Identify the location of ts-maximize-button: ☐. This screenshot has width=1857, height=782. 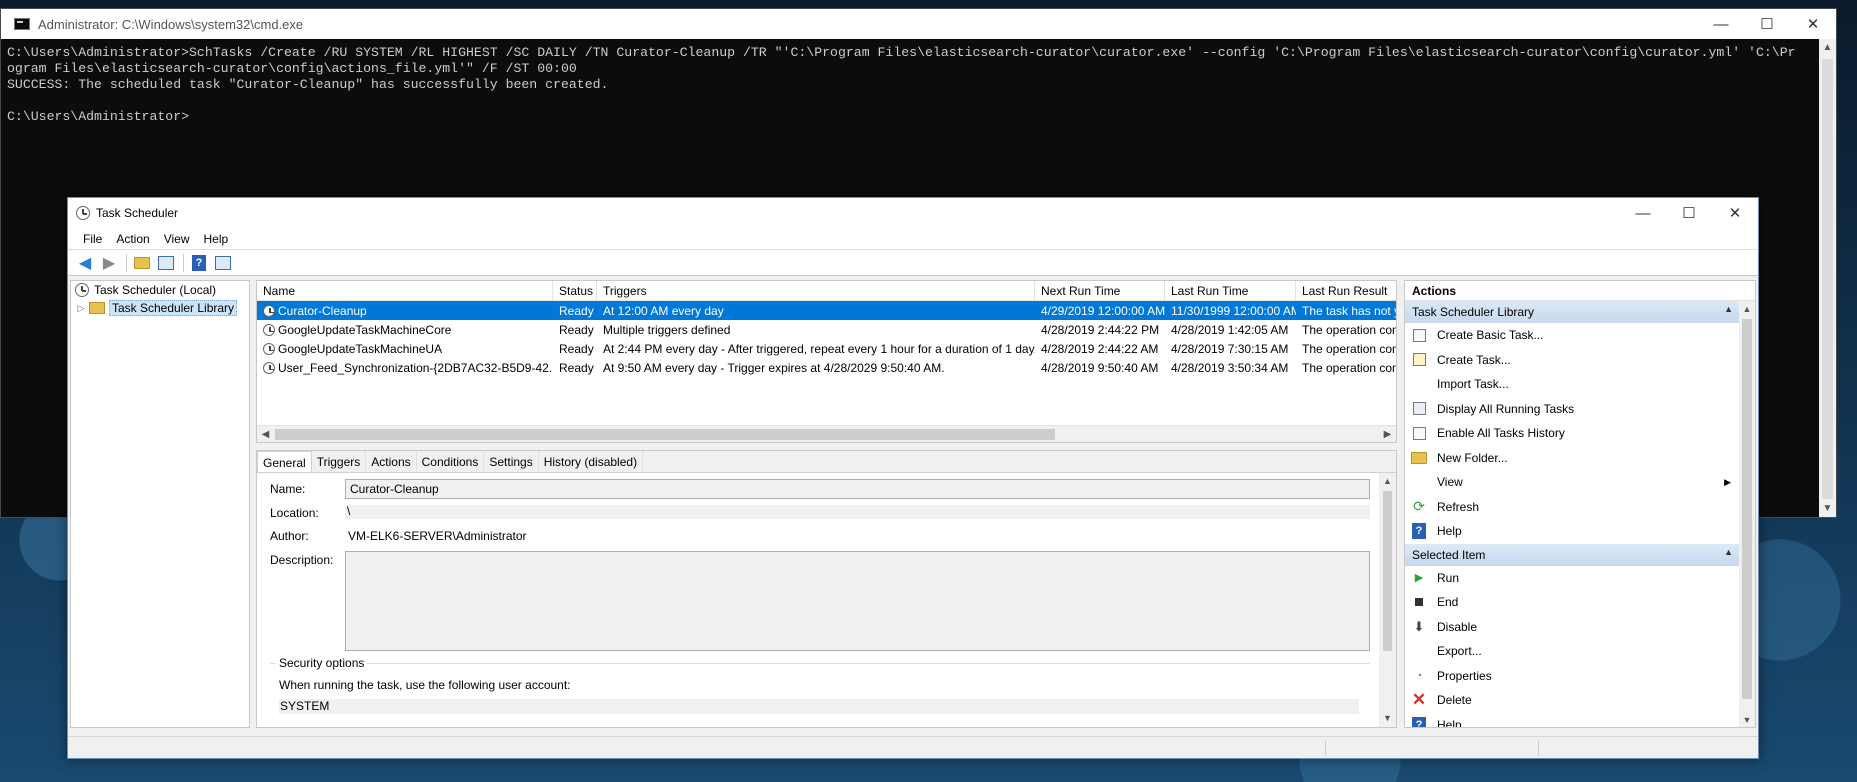
(1689, 213).